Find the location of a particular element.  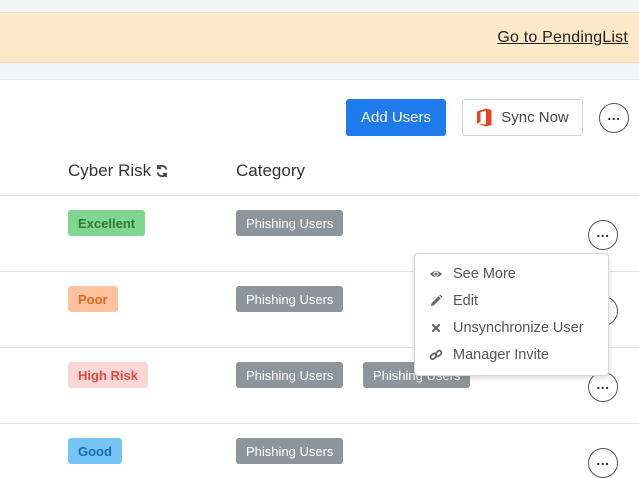

section-divider is located at coordinates (319, 71).